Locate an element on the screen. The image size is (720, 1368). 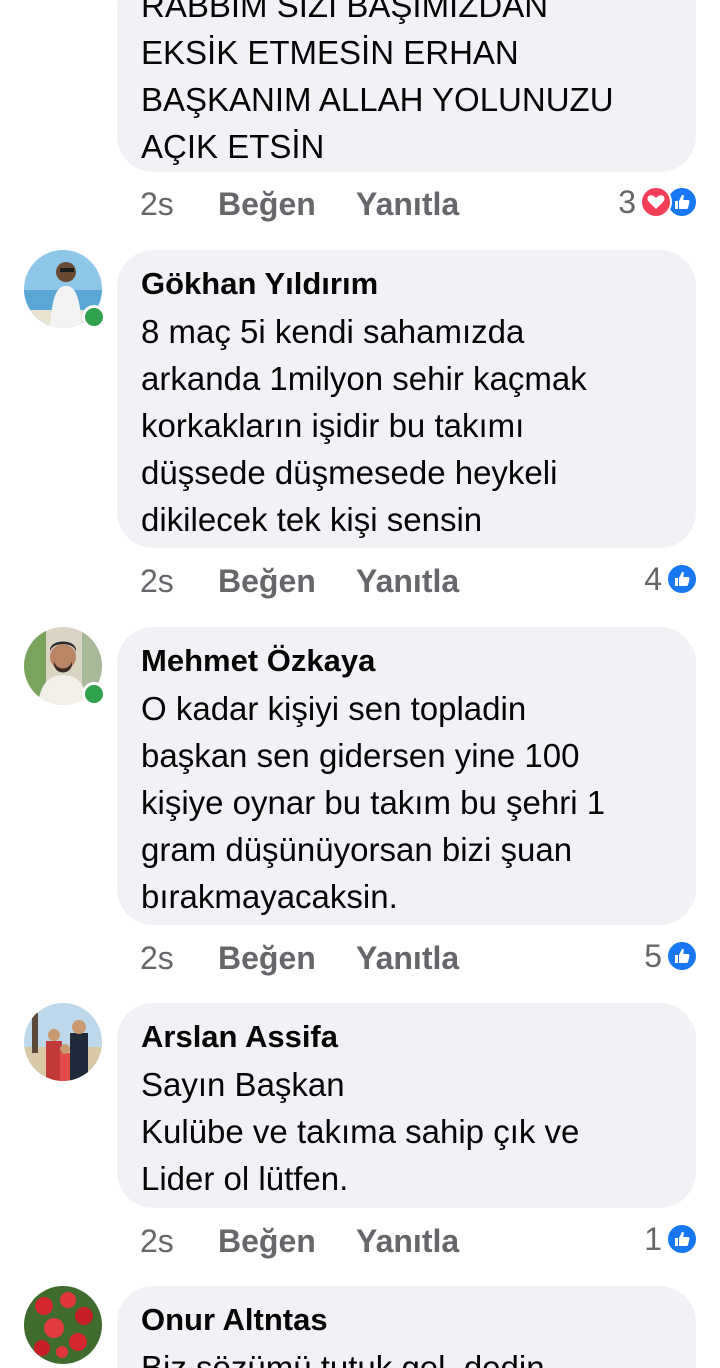
comment-text: Biz sözümü tutuk gel, dedin is located at coordinates (343, 1358).